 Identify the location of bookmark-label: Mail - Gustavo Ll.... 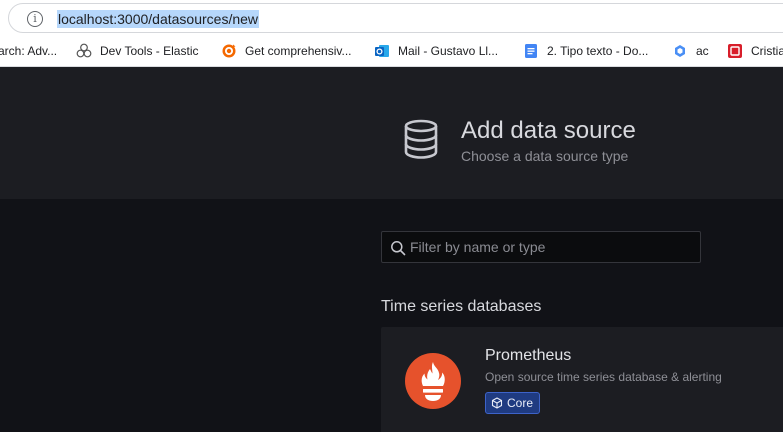
(448, 51).